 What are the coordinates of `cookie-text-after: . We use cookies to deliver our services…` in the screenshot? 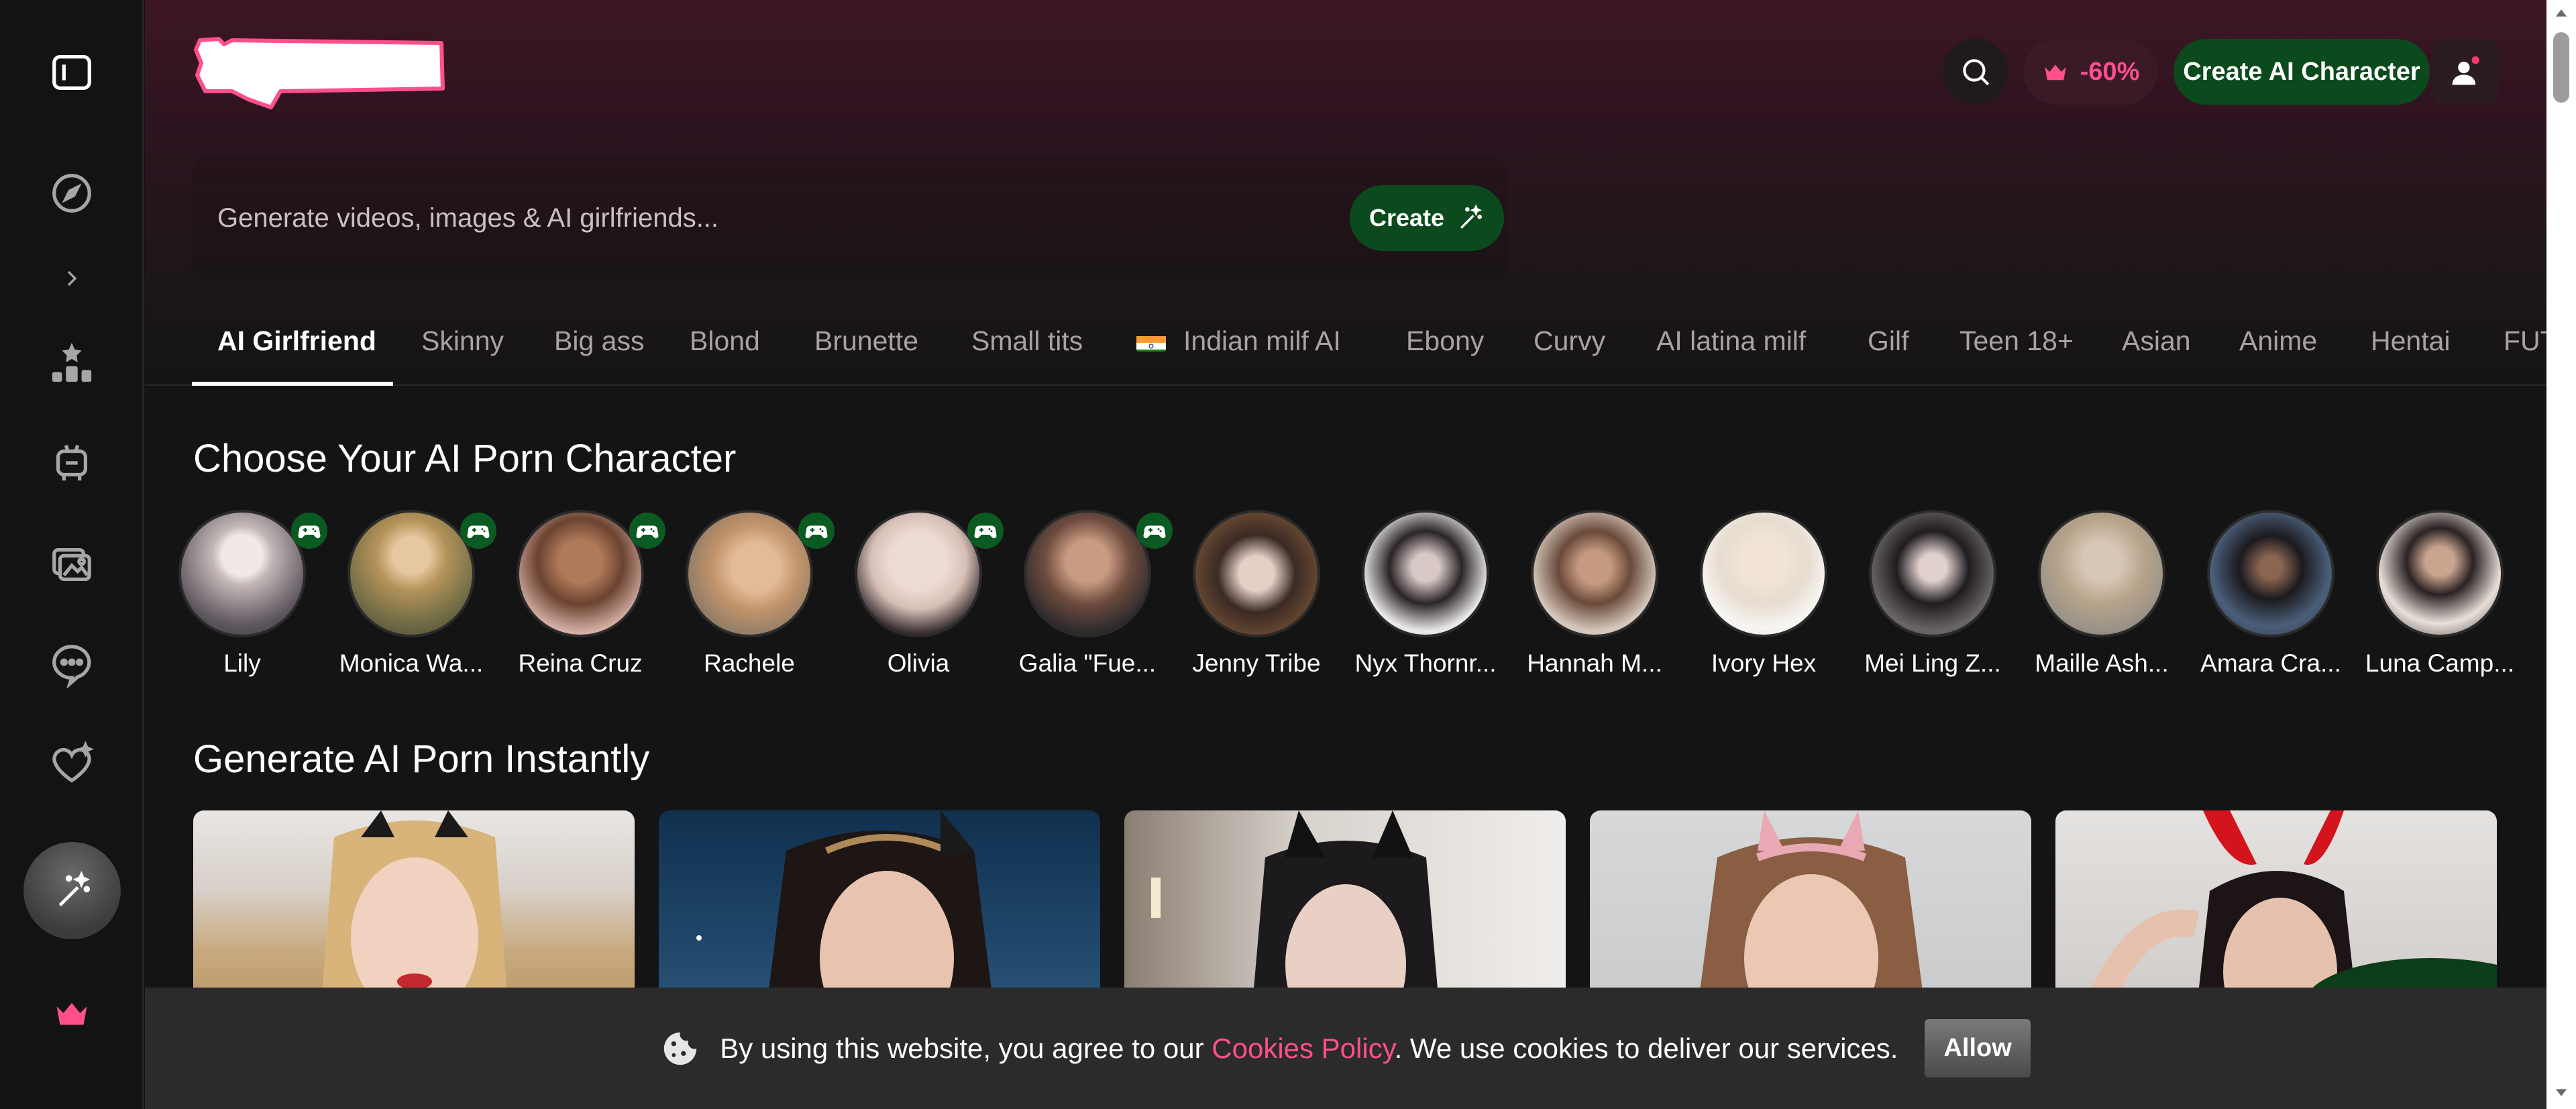 It's located at (1646, 1048).